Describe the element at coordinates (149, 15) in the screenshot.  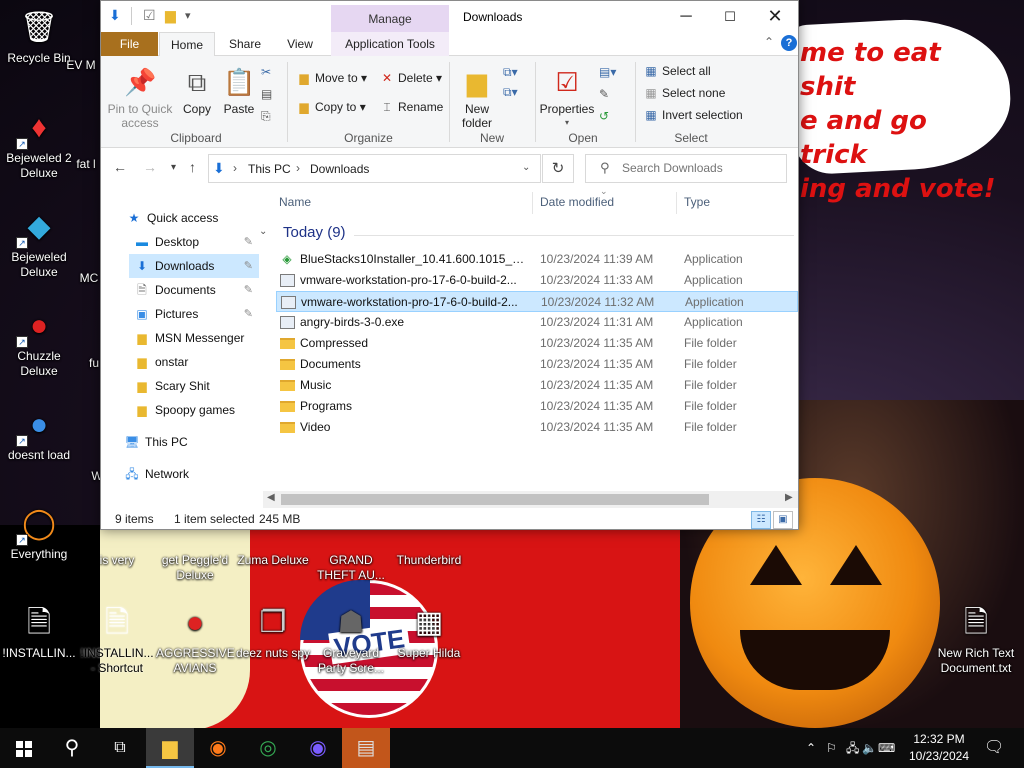
I see `properties-qat-icon: ☑` at that location.